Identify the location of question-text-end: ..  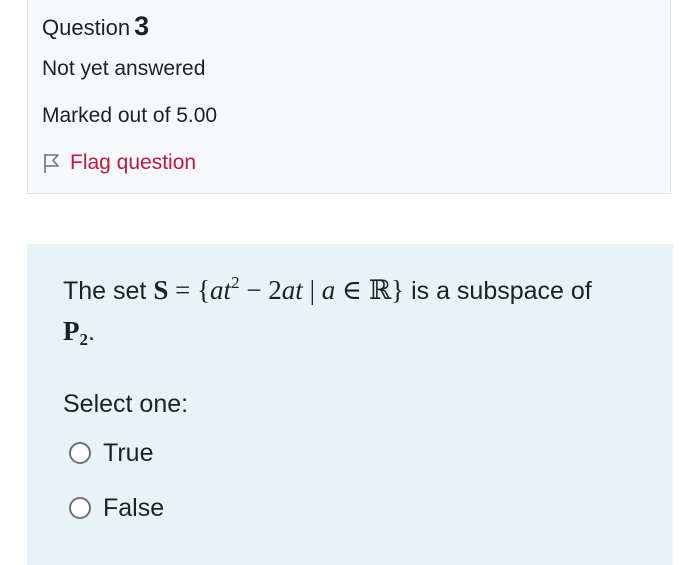
(91, 332).